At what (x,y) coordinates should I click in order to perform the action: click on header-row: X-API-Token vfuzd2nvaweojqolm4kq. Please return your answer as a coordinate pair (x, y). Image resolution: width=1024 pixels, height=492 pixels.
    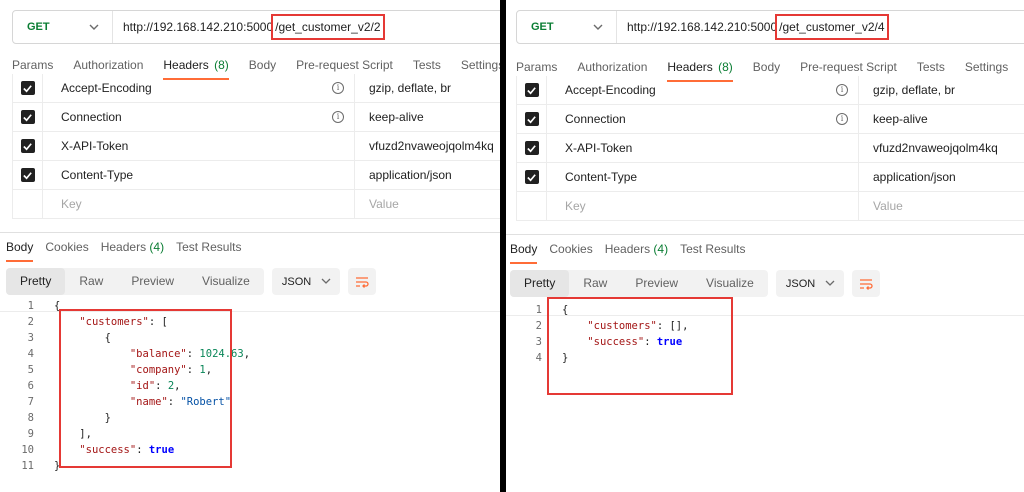
    Looking at the image, I should click on (770, 148).